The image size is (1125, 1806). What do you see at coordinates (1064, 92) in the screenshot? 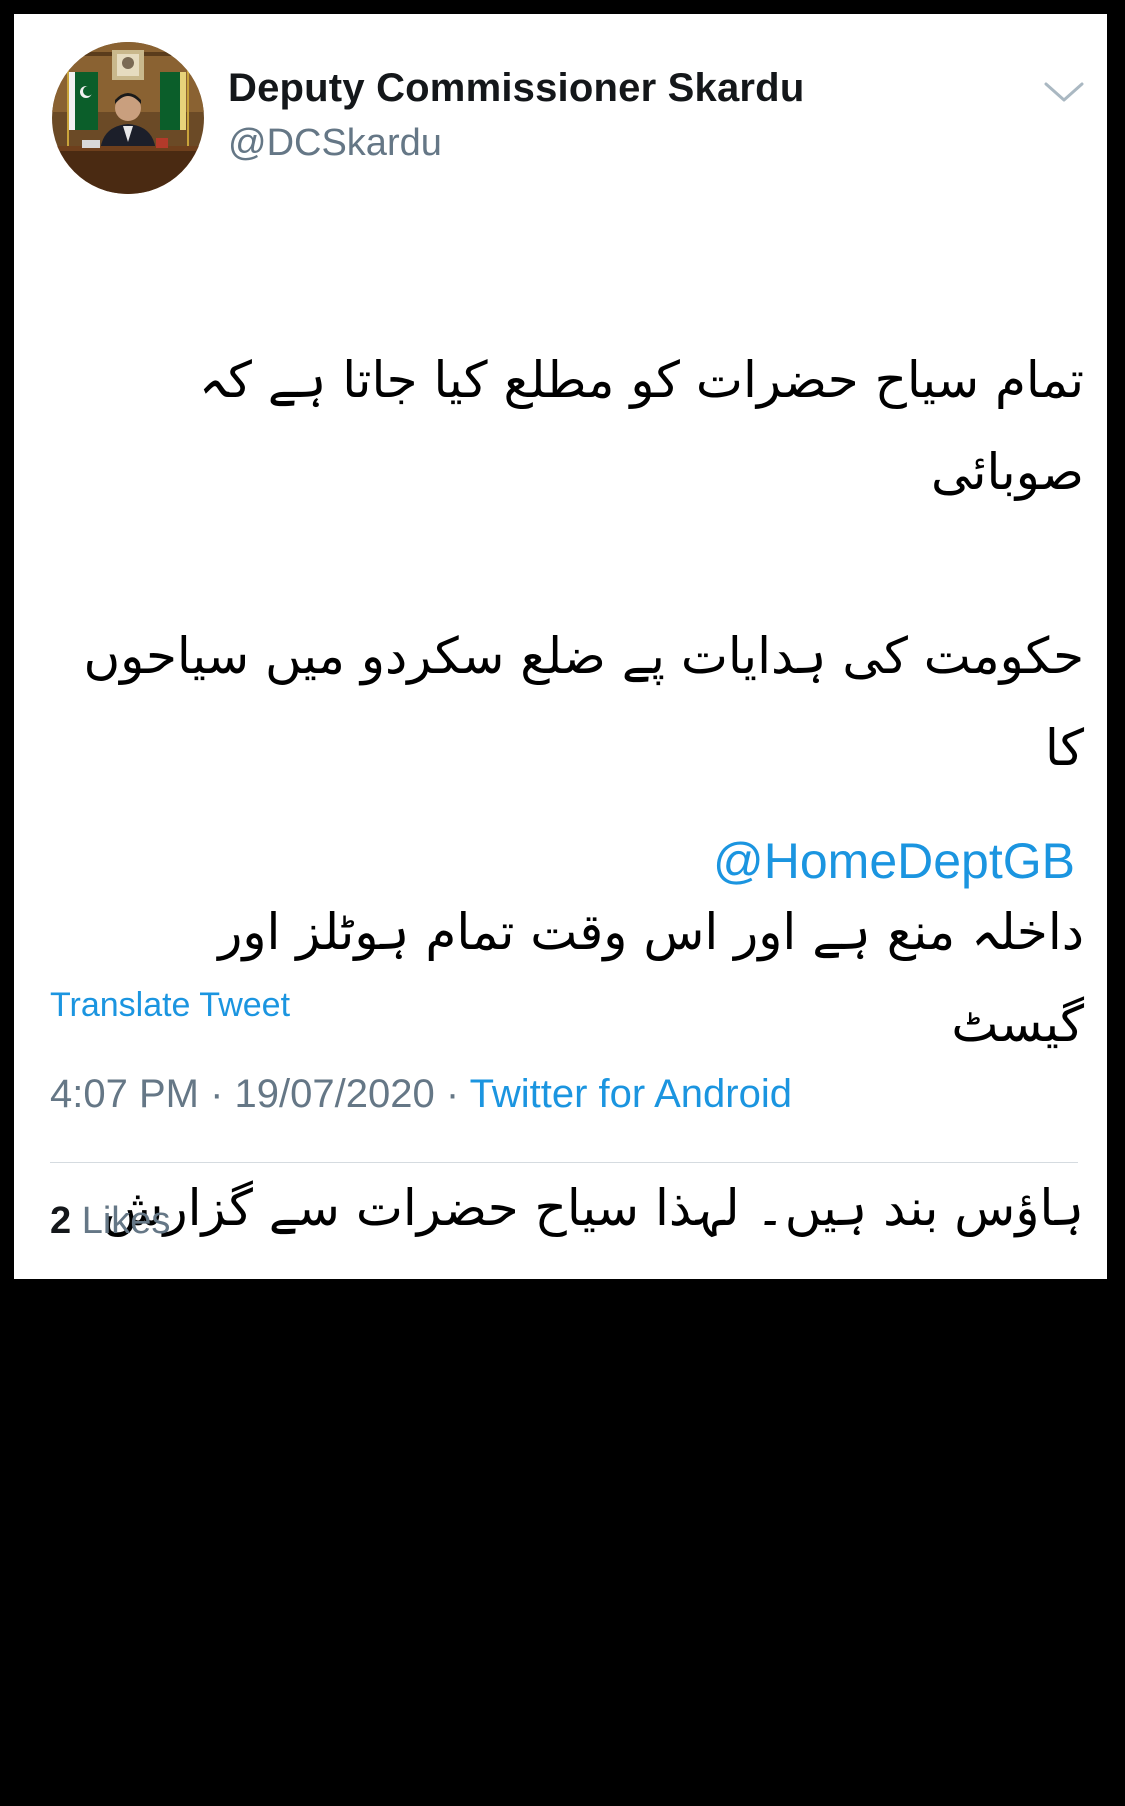
I see `chevron-down-icon` at bounding box center [1064, 92].